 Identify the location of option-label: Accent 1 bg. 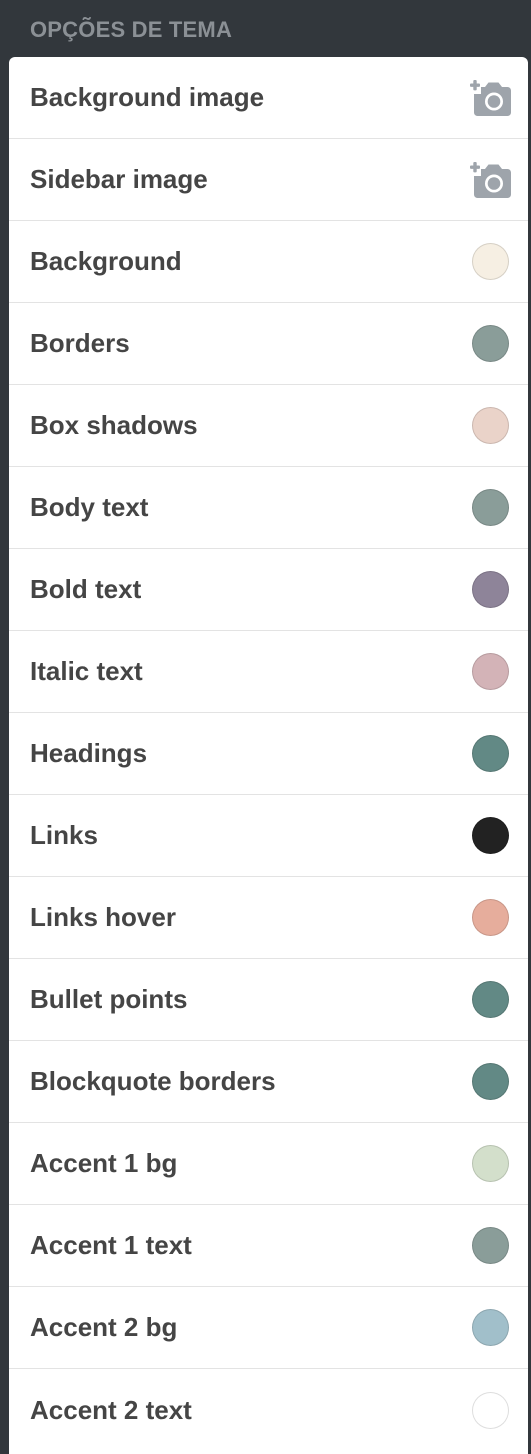
(104, 1163).